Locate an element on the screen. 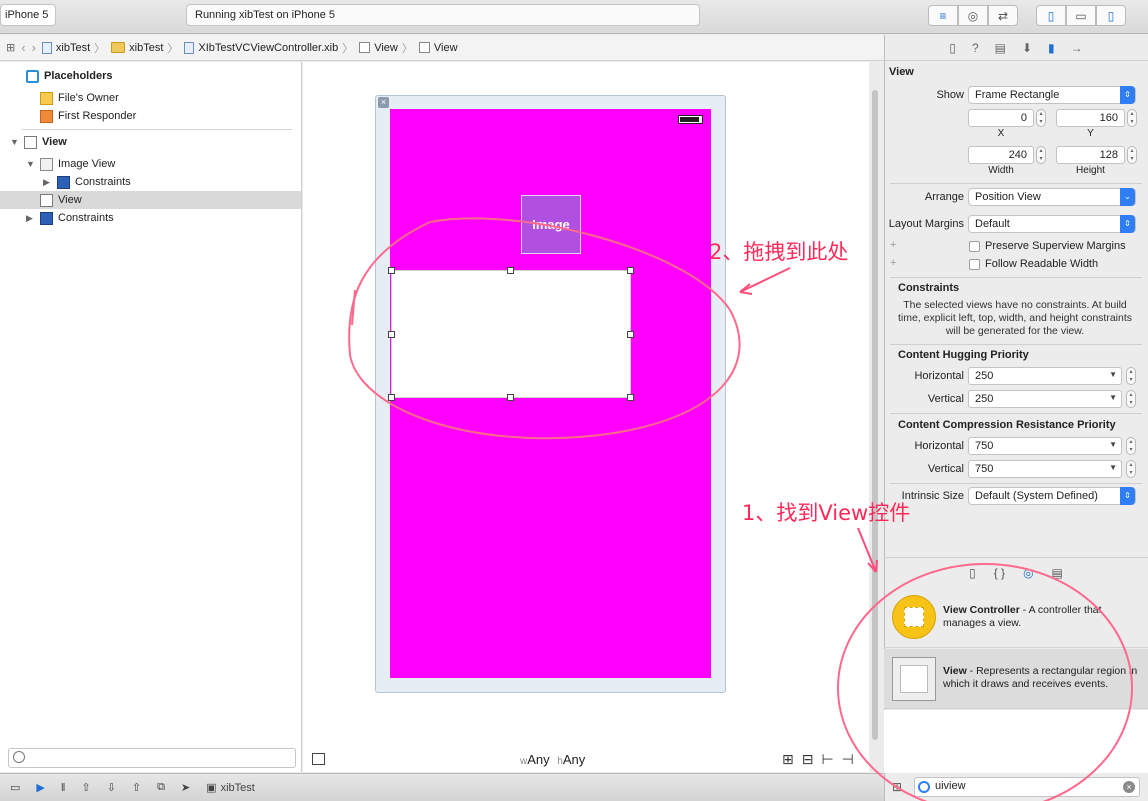 This screenshot has width=1148, height=801. annotation-step-2: 2、拖拽到此处 is located at coordinates (779, 252).